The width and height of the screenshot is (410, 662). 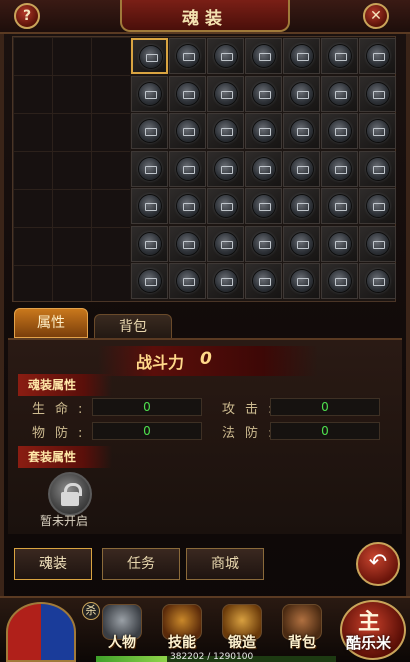 I want to click on watermark: 酷乐米, so click(x=369, y=643).